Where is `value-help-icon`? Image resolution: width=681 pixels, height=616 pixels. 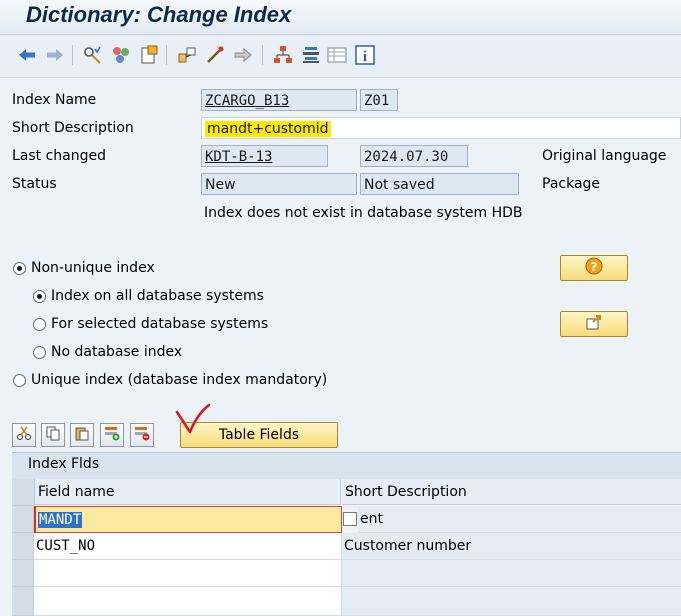 value-help-icon is located at coordinates (350, 519).